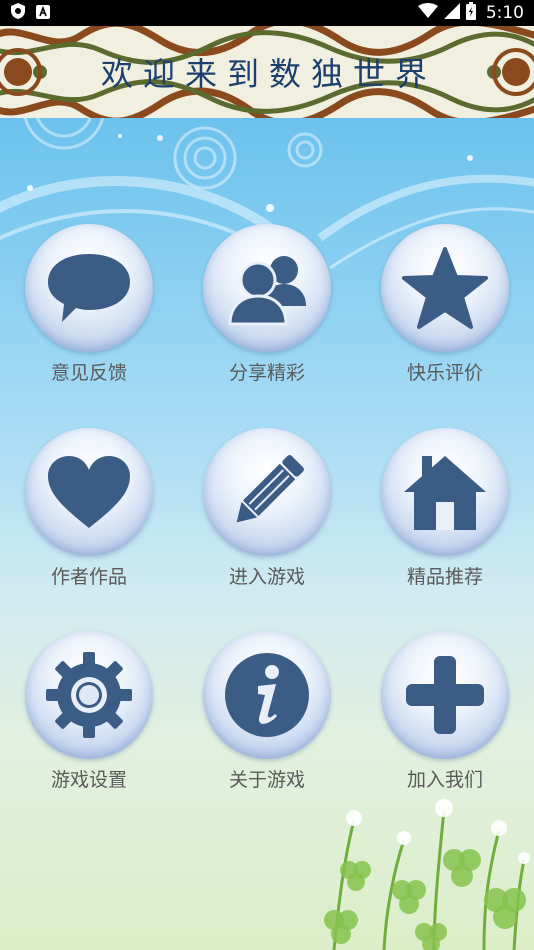  I want to click on menu-item-enter-game: 进入游戏, so click(267, 513).